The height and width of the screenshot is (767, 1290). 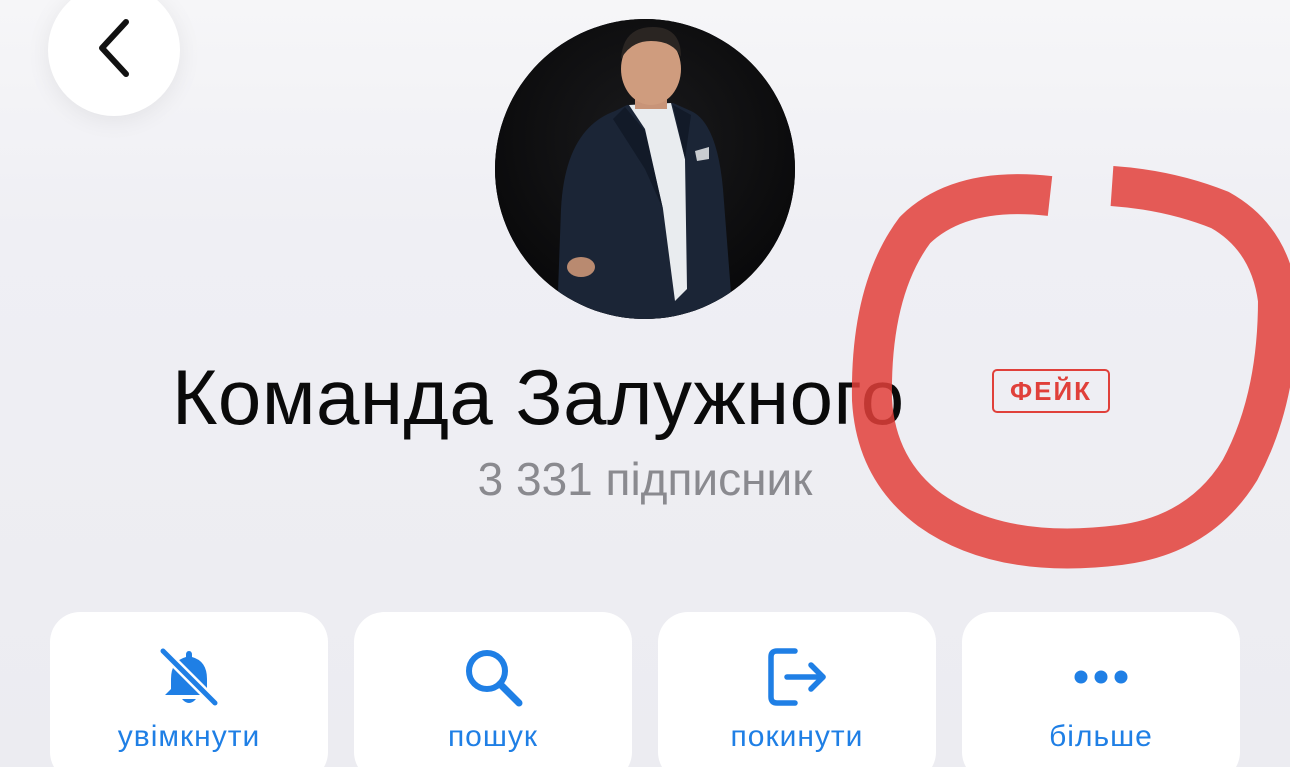 I want to click on more-button: більше, so click(x=1101, y=689).